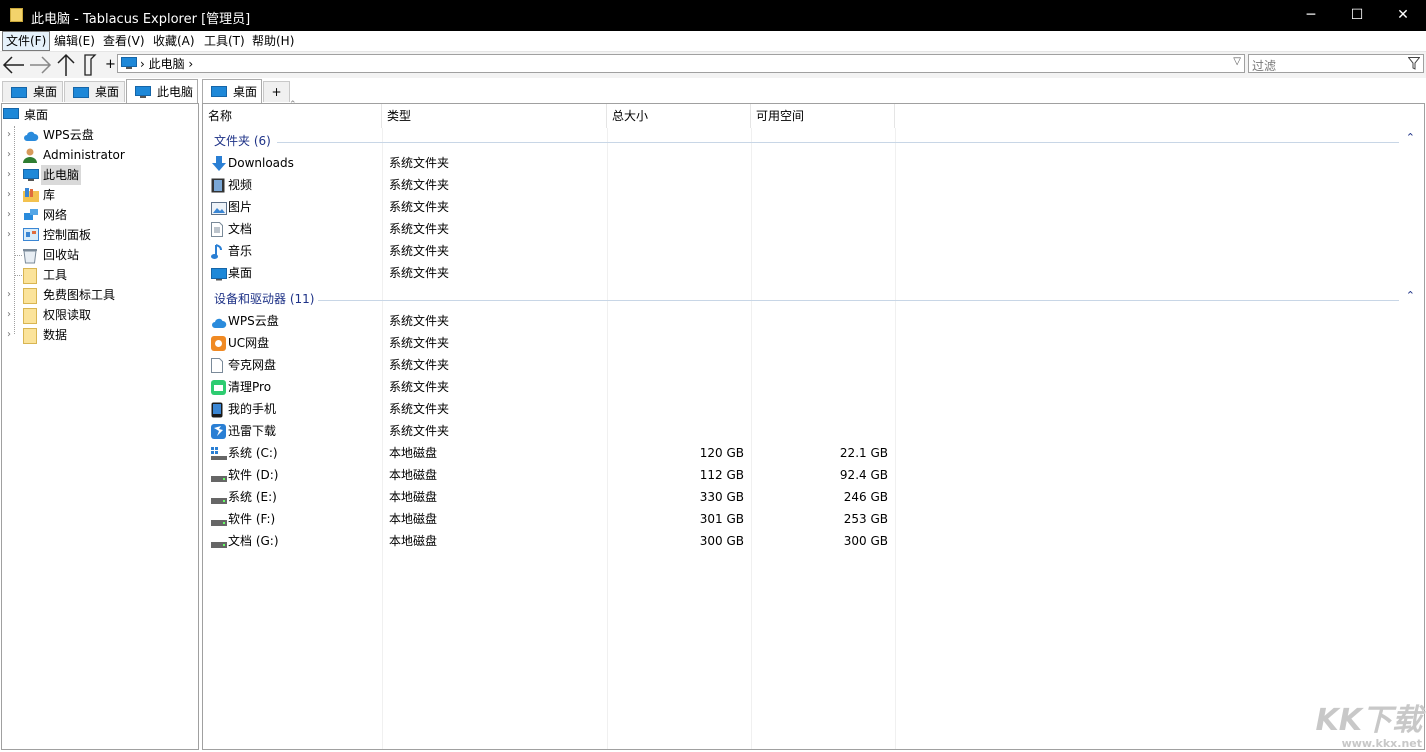 This screenshot has height=752, width=1426. I want to click on tree-item: › 网络, so click(98, 215).